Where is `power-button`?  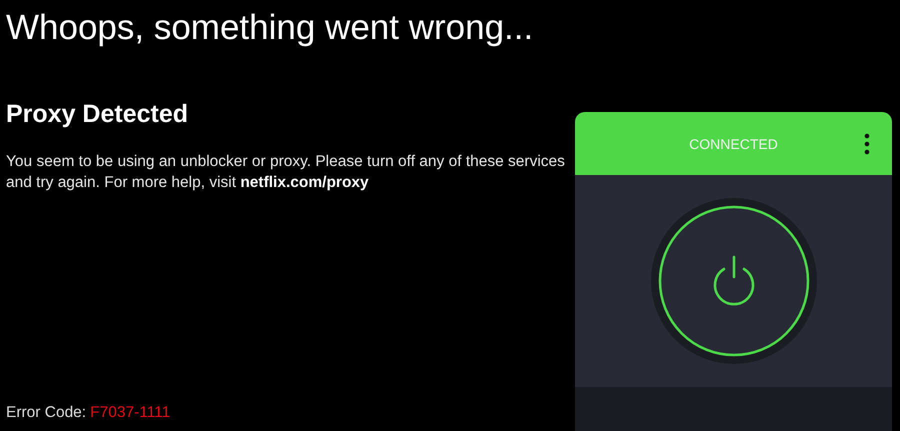
power-button is located at coordinates (734, 281).